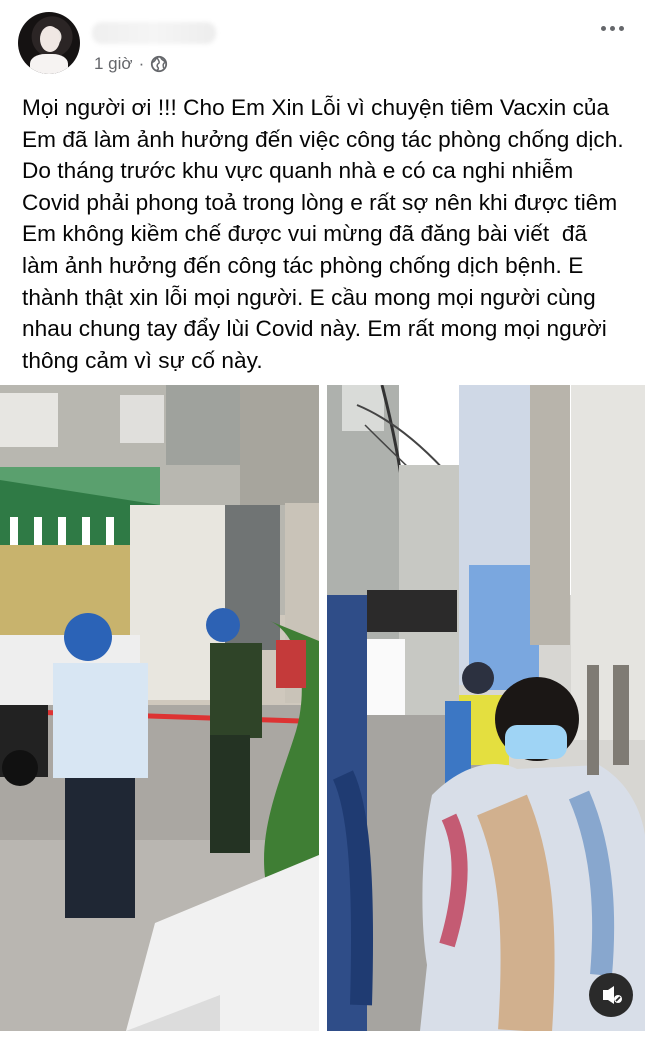  I want to click on mute-audio-icon, so click(611, 995).